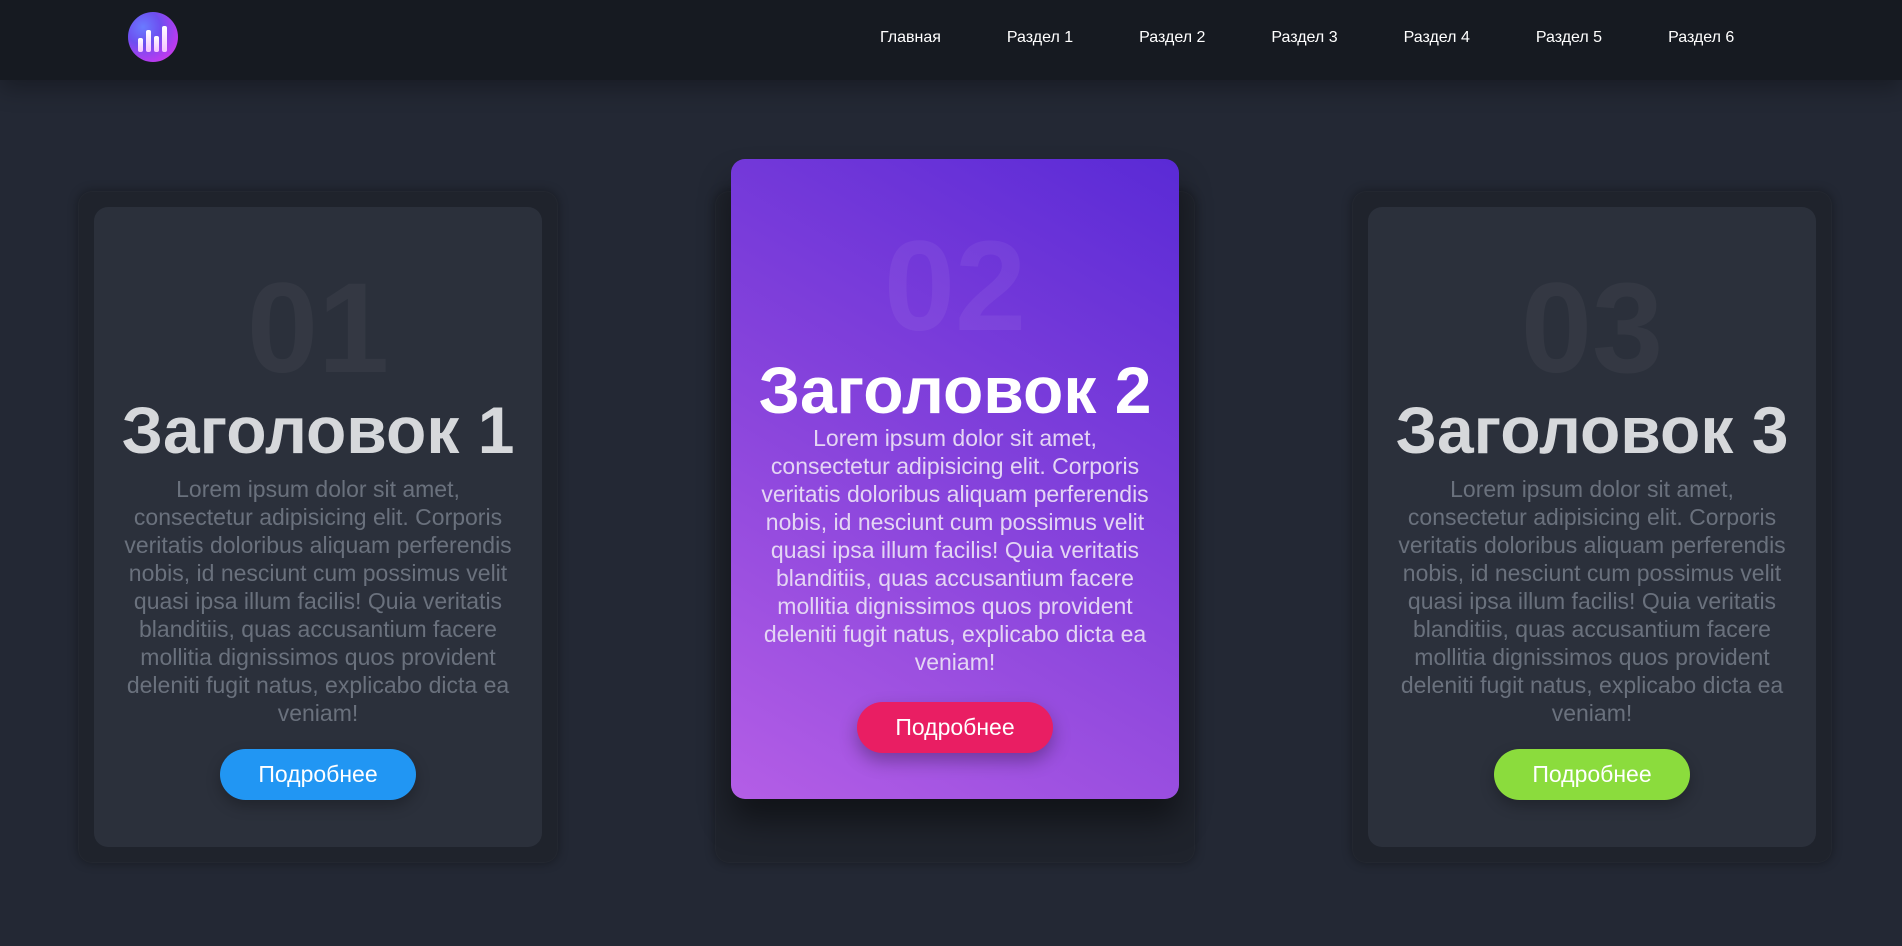 Image resolution: width=1902 pixels, height=946 pixels. What do you see at coordinates (1172, 38) in the screenshot?
I see `nav-item-section-2: Раздел 2` at bounding box center [1172, 38].